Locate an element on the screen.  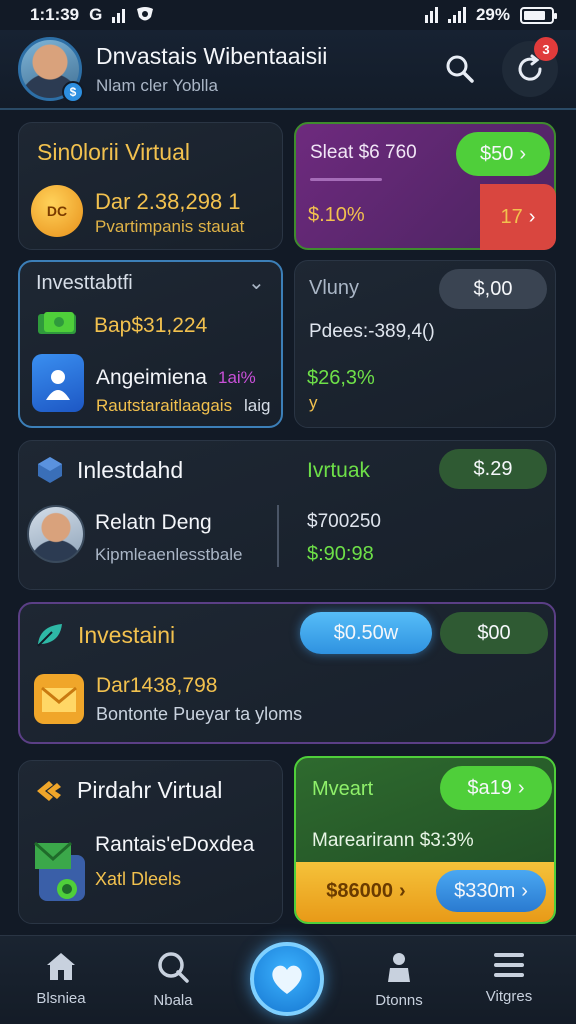
blue-amount-button: $0.50w is located at coordinates (366, 633).